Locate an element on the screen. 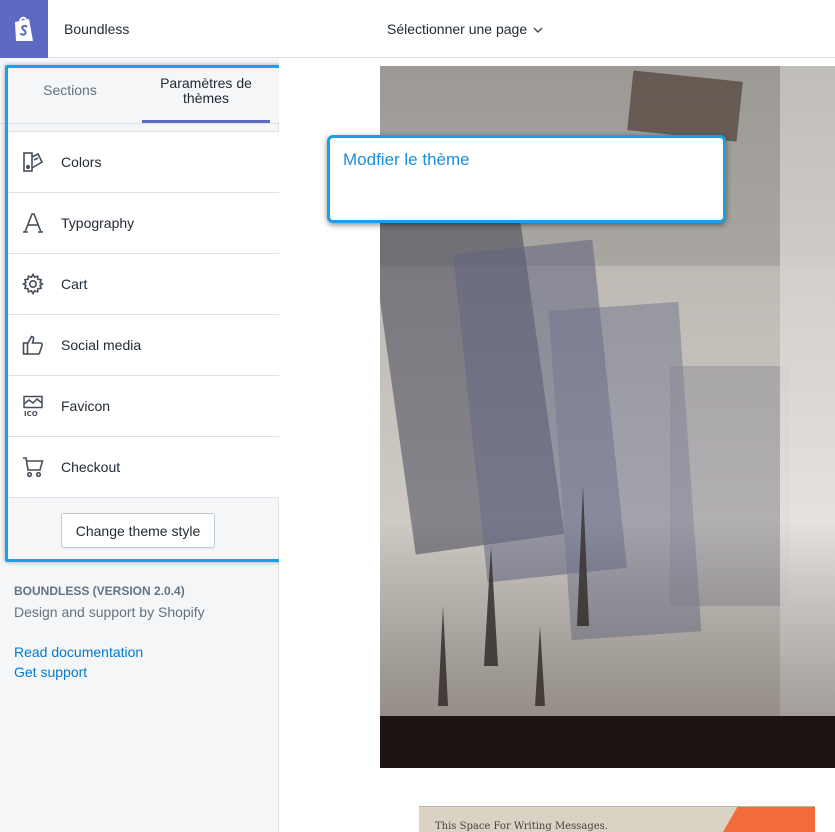  sidebar-item-favicon: ICO Favicon is located at coordinates (143, 406).